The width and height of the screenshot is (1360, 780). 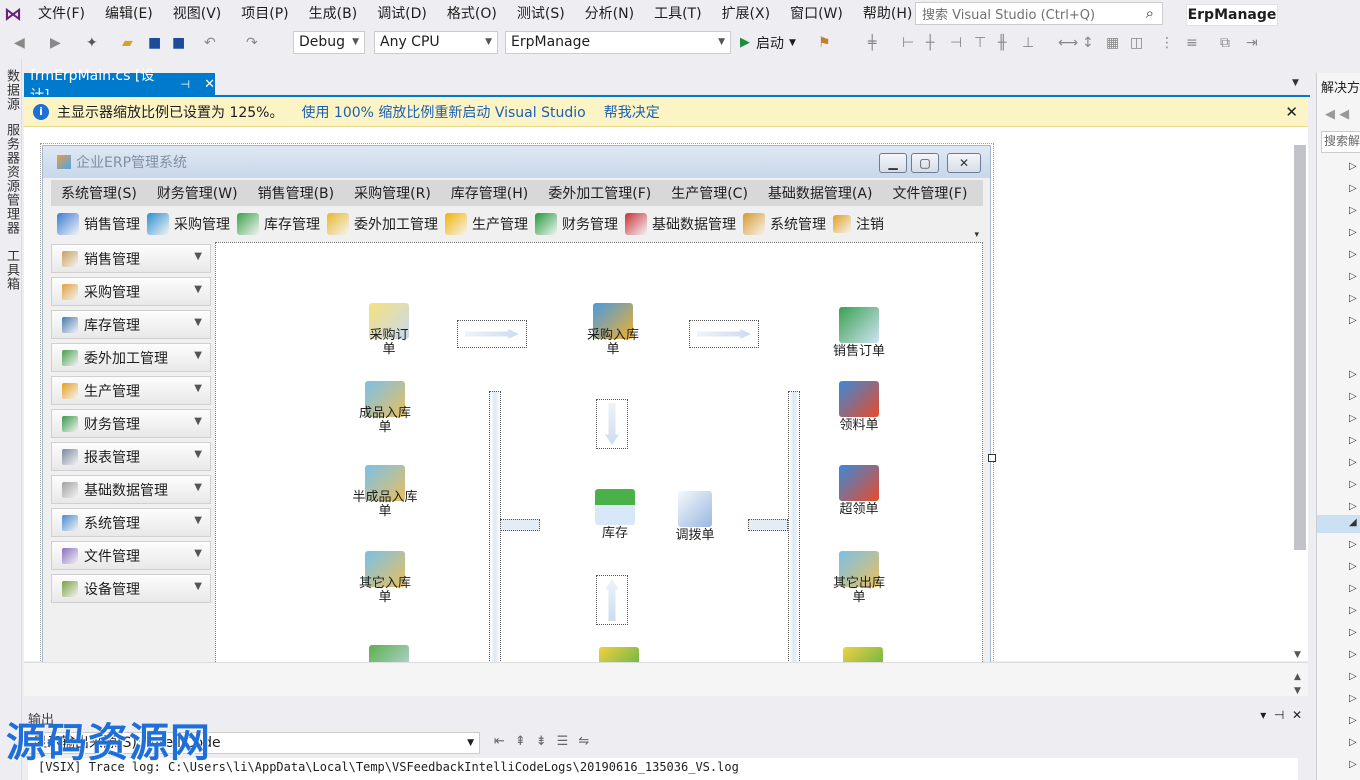 What do you see at coordinates (131, 522) in the screenshot?
I see `nav-system: 系统管理 ▼` at bounding box center [131, 522].